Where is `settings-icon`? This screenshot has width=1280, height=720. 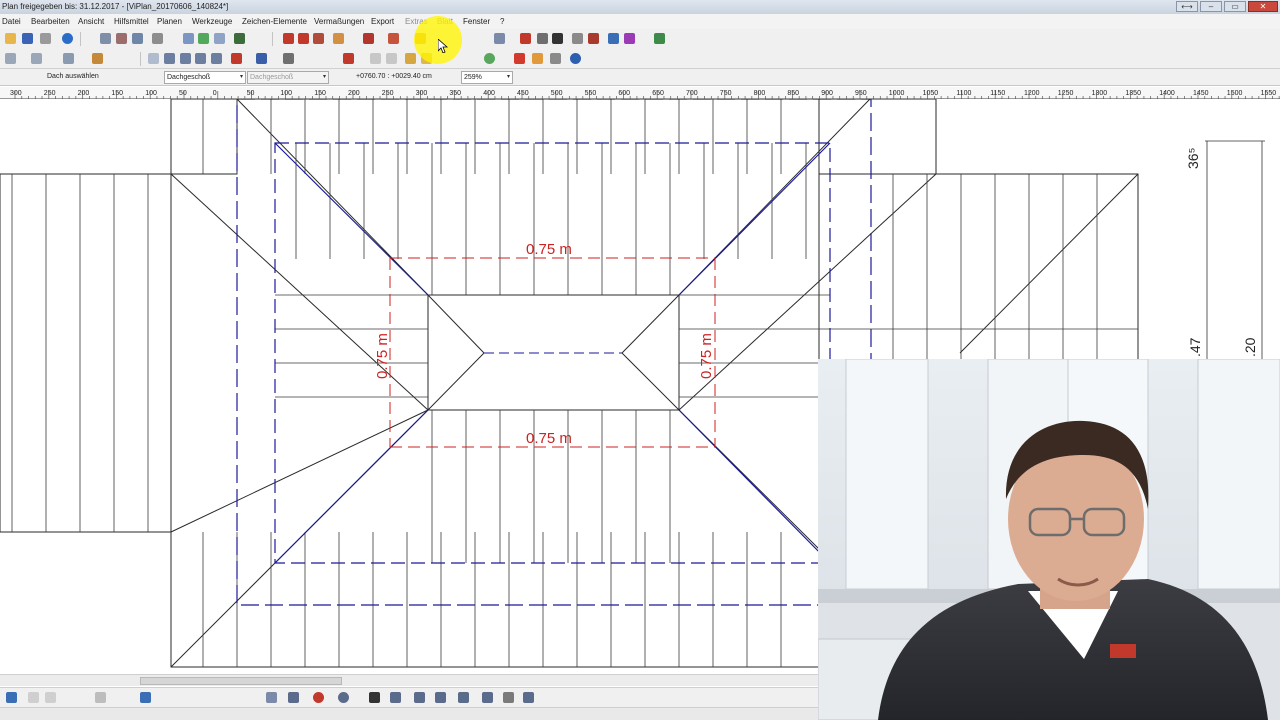
settings-icon is located at coordinates (555, 58).